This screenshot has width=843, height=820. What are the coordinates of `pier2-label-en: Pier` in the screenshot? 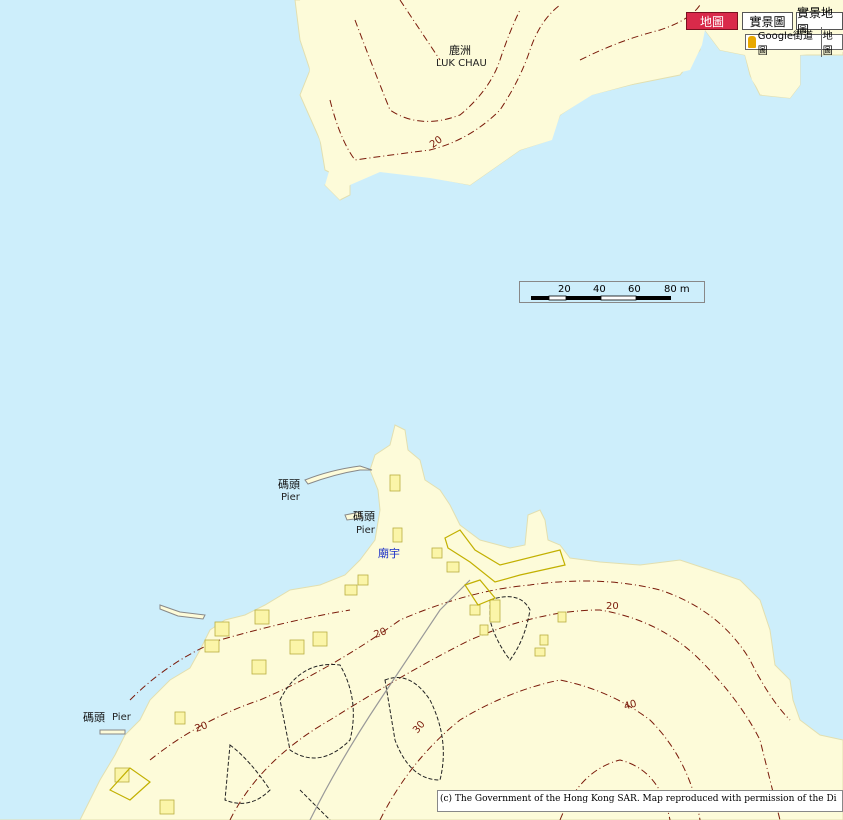 It's located at (365, 530).